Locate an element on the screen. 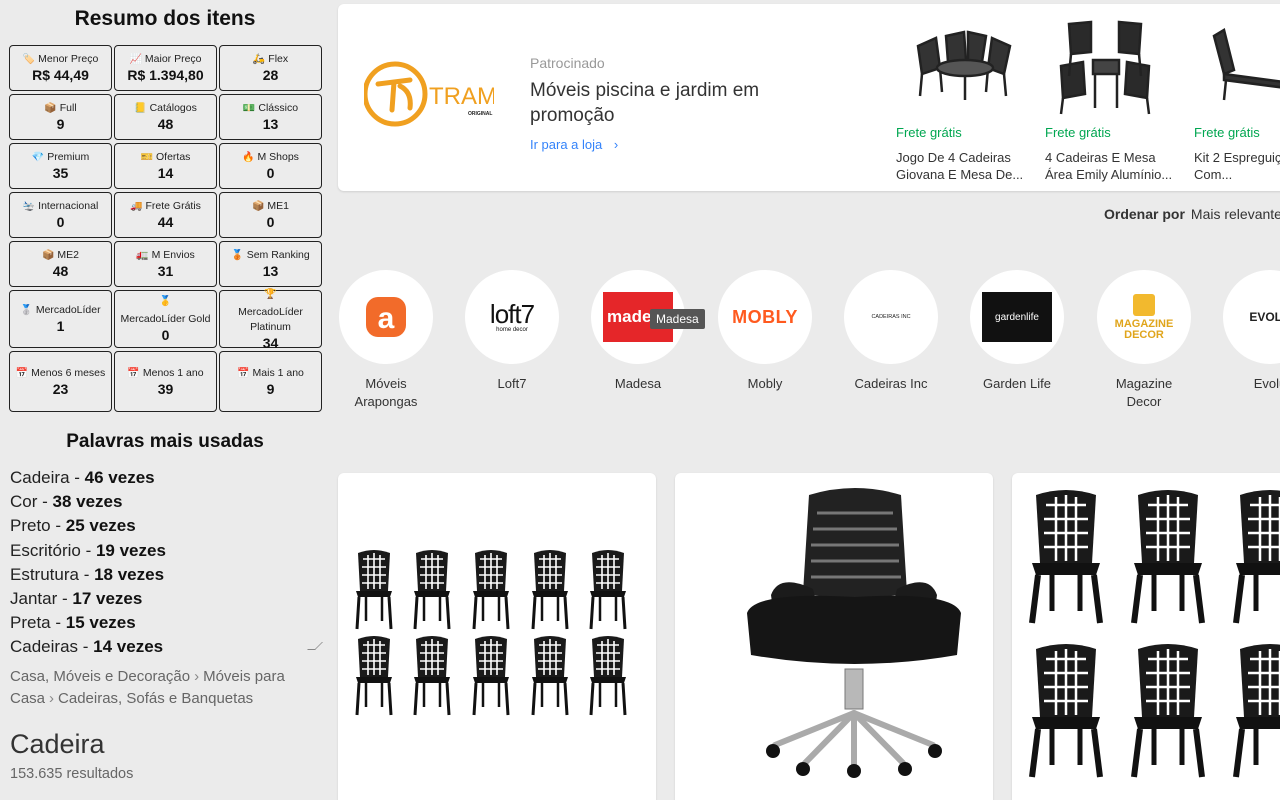 The height and width of the screenshot is (800, 1280). word-text: Escritório is located at coordinates (45, 550).